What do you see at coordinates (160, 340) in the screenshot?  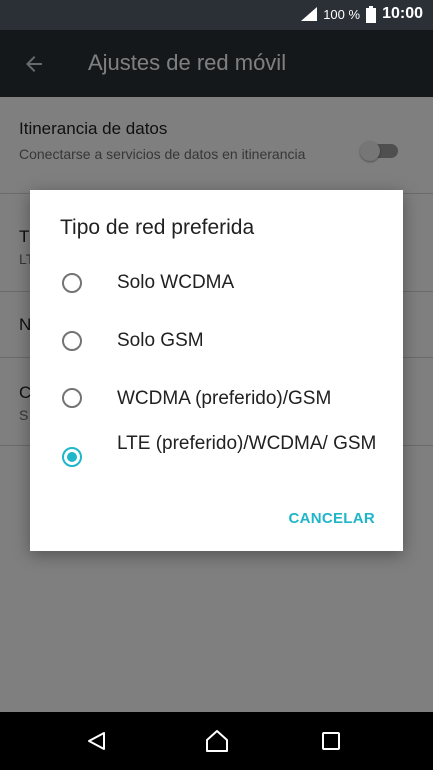 I see `option-label: Solo GSM` at bounding box center [160, 340].